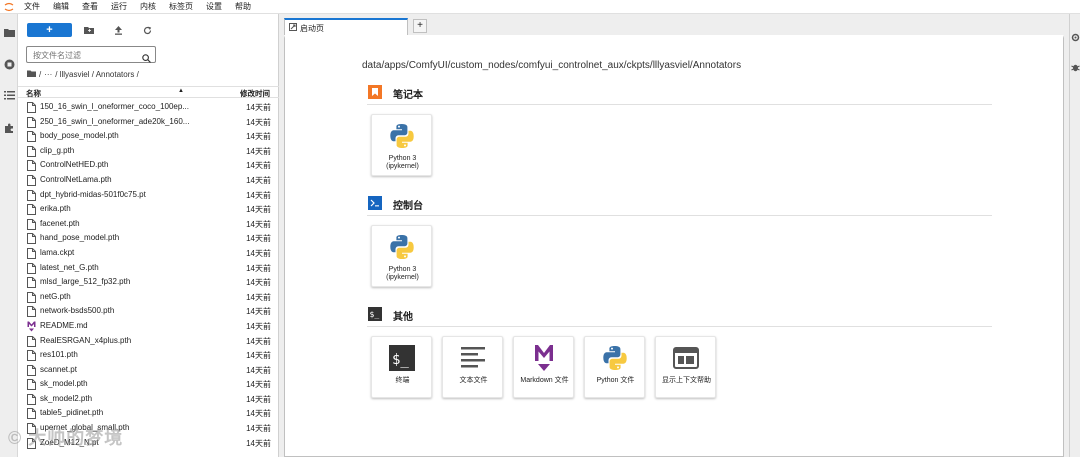 This screenshot has width=1080, height=457. Describe the element at coordinates (118, 30) in the screenshot. I see `upload-icon` at that location.